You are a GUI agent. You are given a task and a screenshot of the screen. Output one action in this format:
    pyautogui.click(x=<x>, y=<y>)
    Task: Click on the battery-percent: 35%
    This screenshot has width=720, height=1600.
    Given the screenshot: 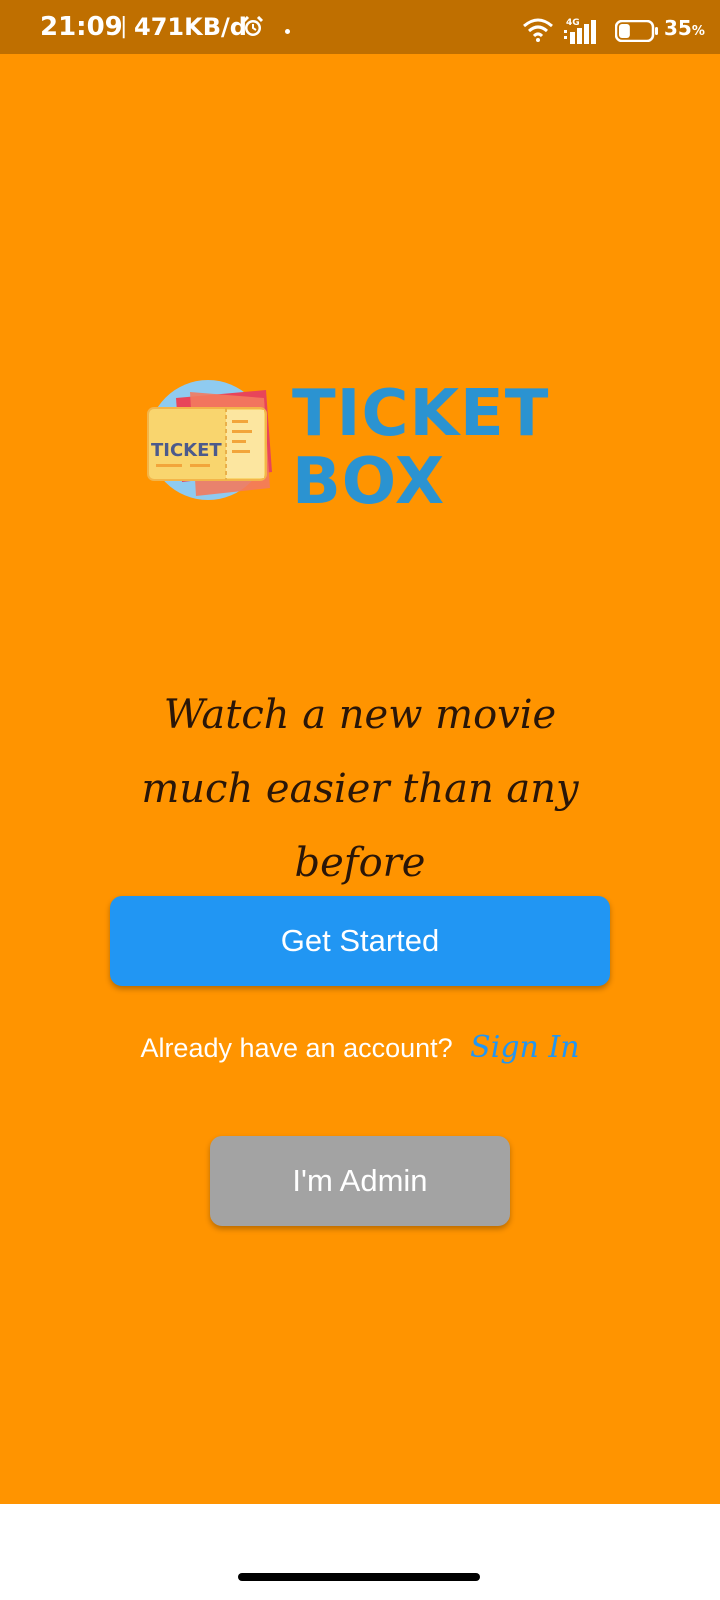 What is the action you would take?
    pyautogui.click(x=684, y=28)
    